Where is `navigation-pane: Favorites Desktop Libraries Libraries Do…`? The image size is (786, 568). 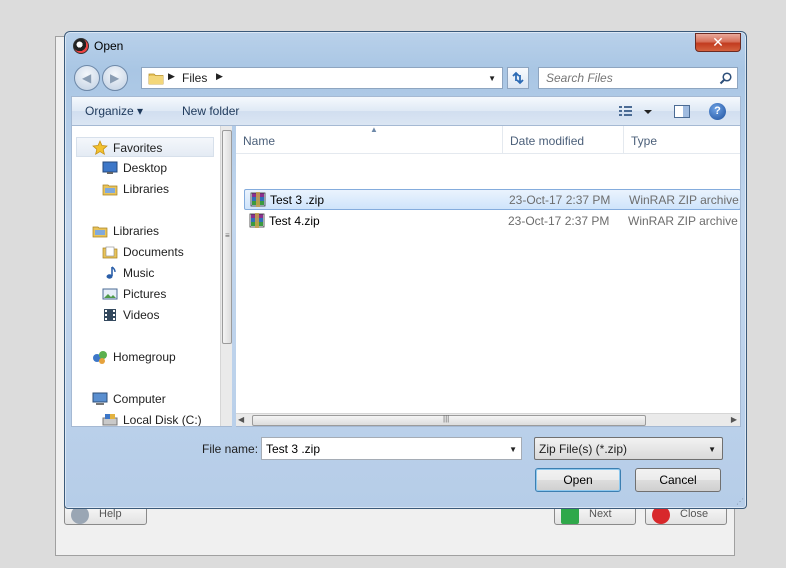 navigation-pane: Favorites Desktop Libraries Libraries Do… is located at coordinates (151, 276).